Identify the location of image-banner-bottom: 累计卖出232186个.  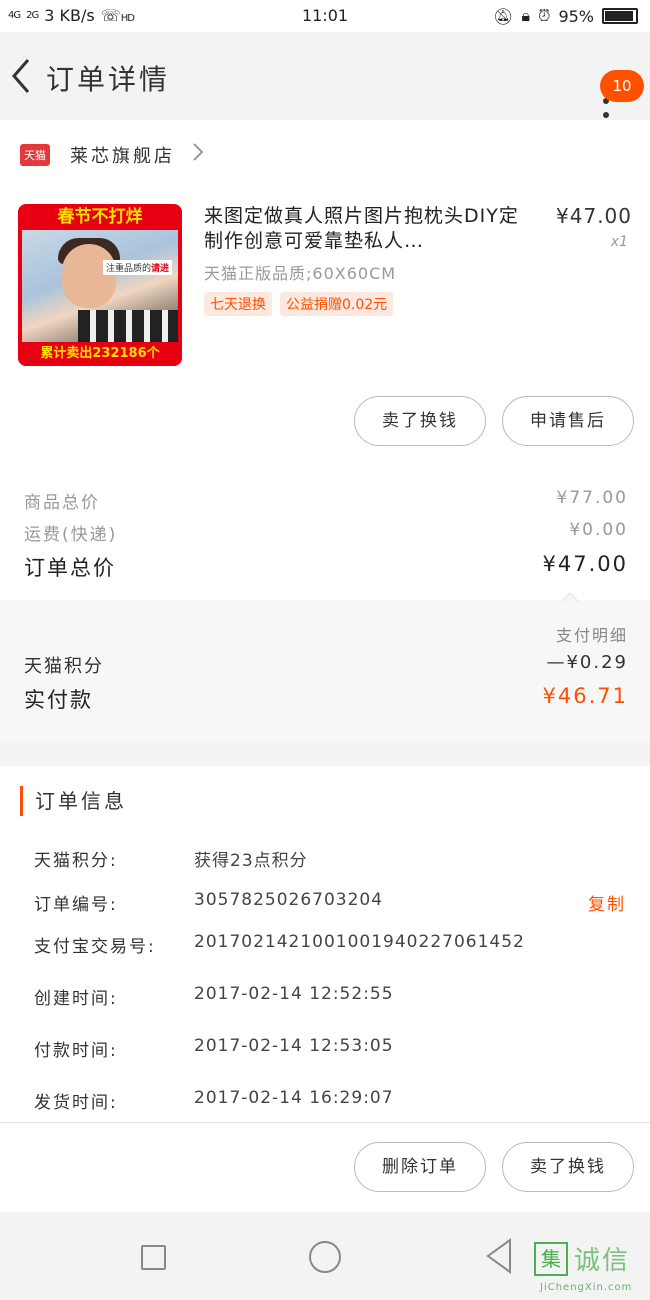
(100, 353).